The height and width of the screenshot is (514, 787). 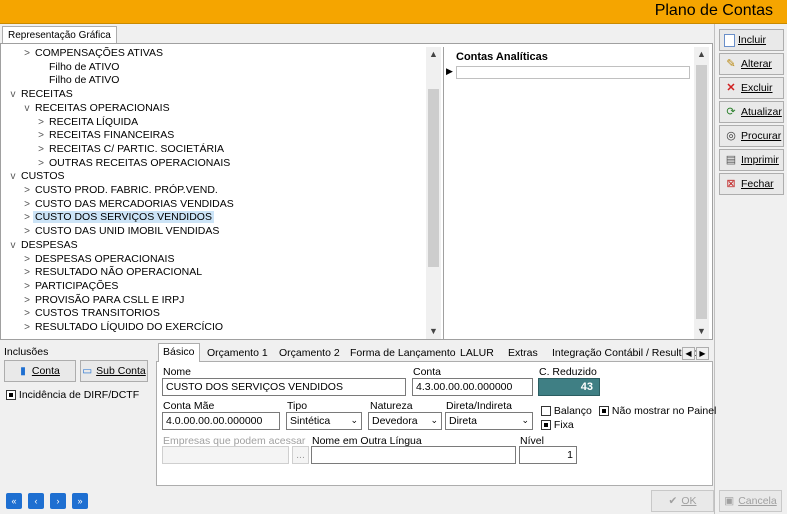 What do you see at coordinates (221, 421) in the screenshot?
I see `contamae-input: 4.0.00.00.00.000000` at bounding box center [221, 421].